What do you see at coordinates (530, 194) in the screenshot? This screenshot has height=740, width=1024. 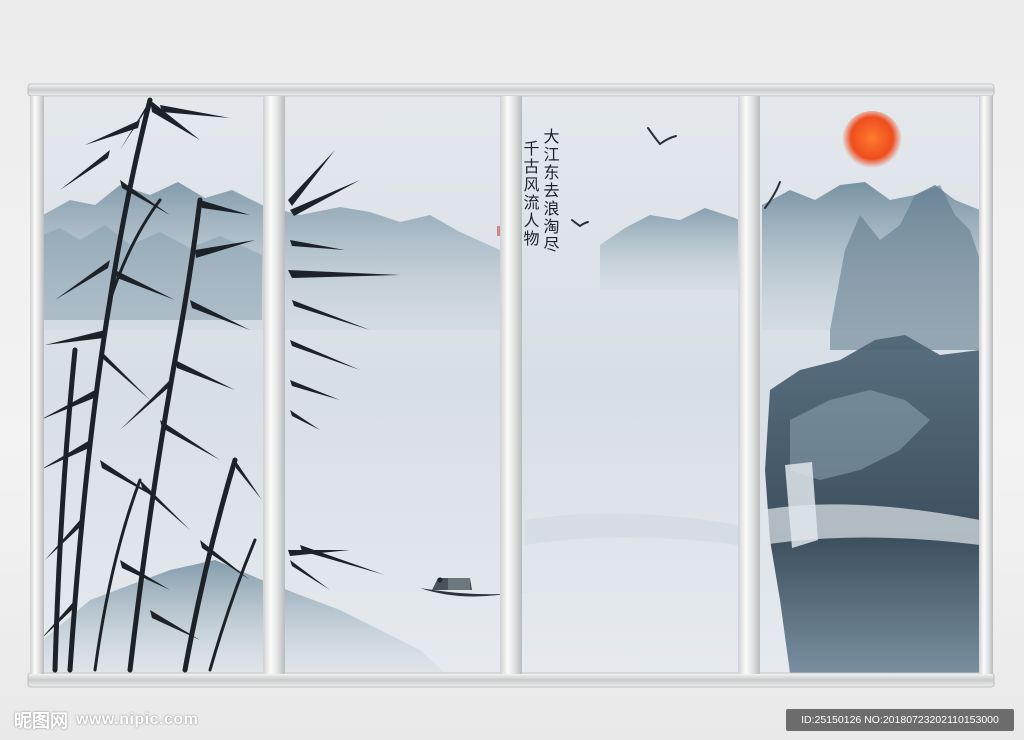 I see `poem-line-2: 千古风流人物` at bounding box center [530, 194].